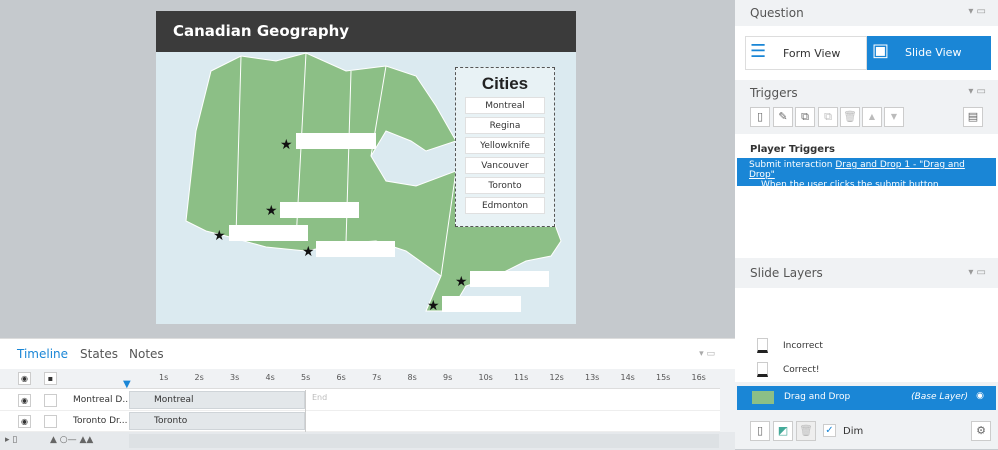 The width and height of the screenshot is (998, 450). Describe the element at coordinates (803, 346) in the screenshot. I see `layer-incorrect: Incorrect` at that location.